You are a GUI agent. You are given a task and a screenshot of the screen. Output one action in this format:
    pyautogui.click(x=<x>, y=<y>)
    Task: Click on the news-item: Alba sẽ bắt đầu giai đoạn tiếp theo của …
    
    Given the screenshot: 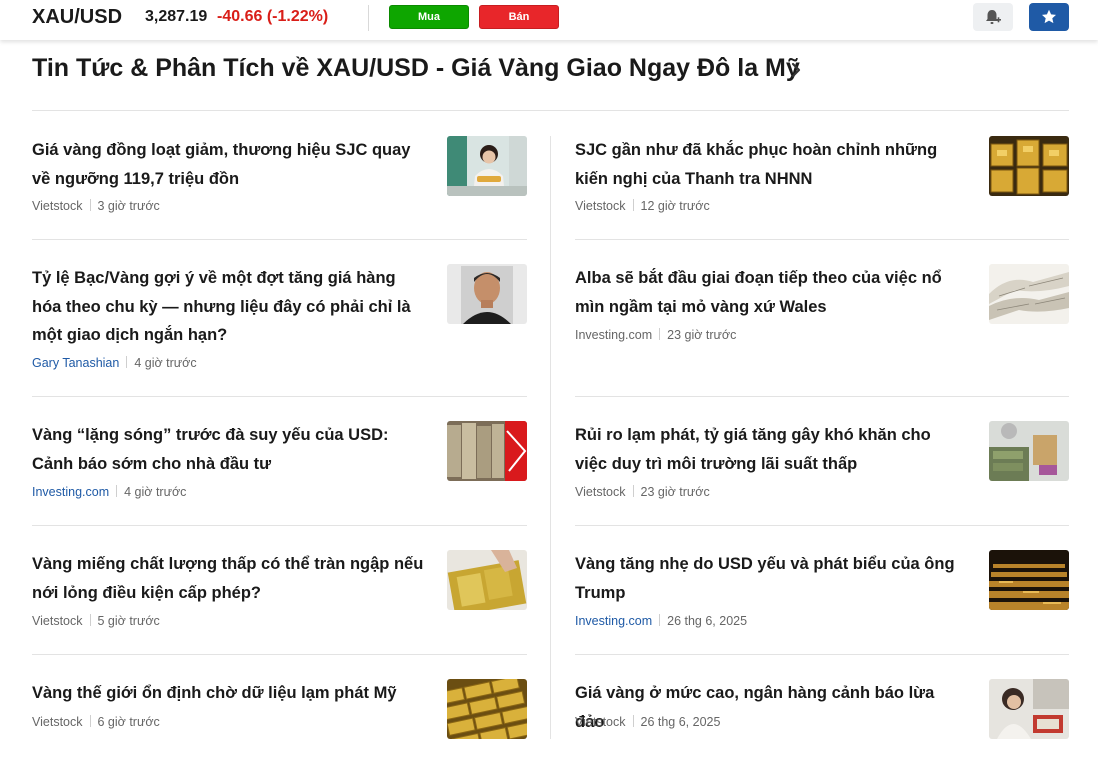 What is the action you would take?
    pyautogui.click(x=822, y=330)
    